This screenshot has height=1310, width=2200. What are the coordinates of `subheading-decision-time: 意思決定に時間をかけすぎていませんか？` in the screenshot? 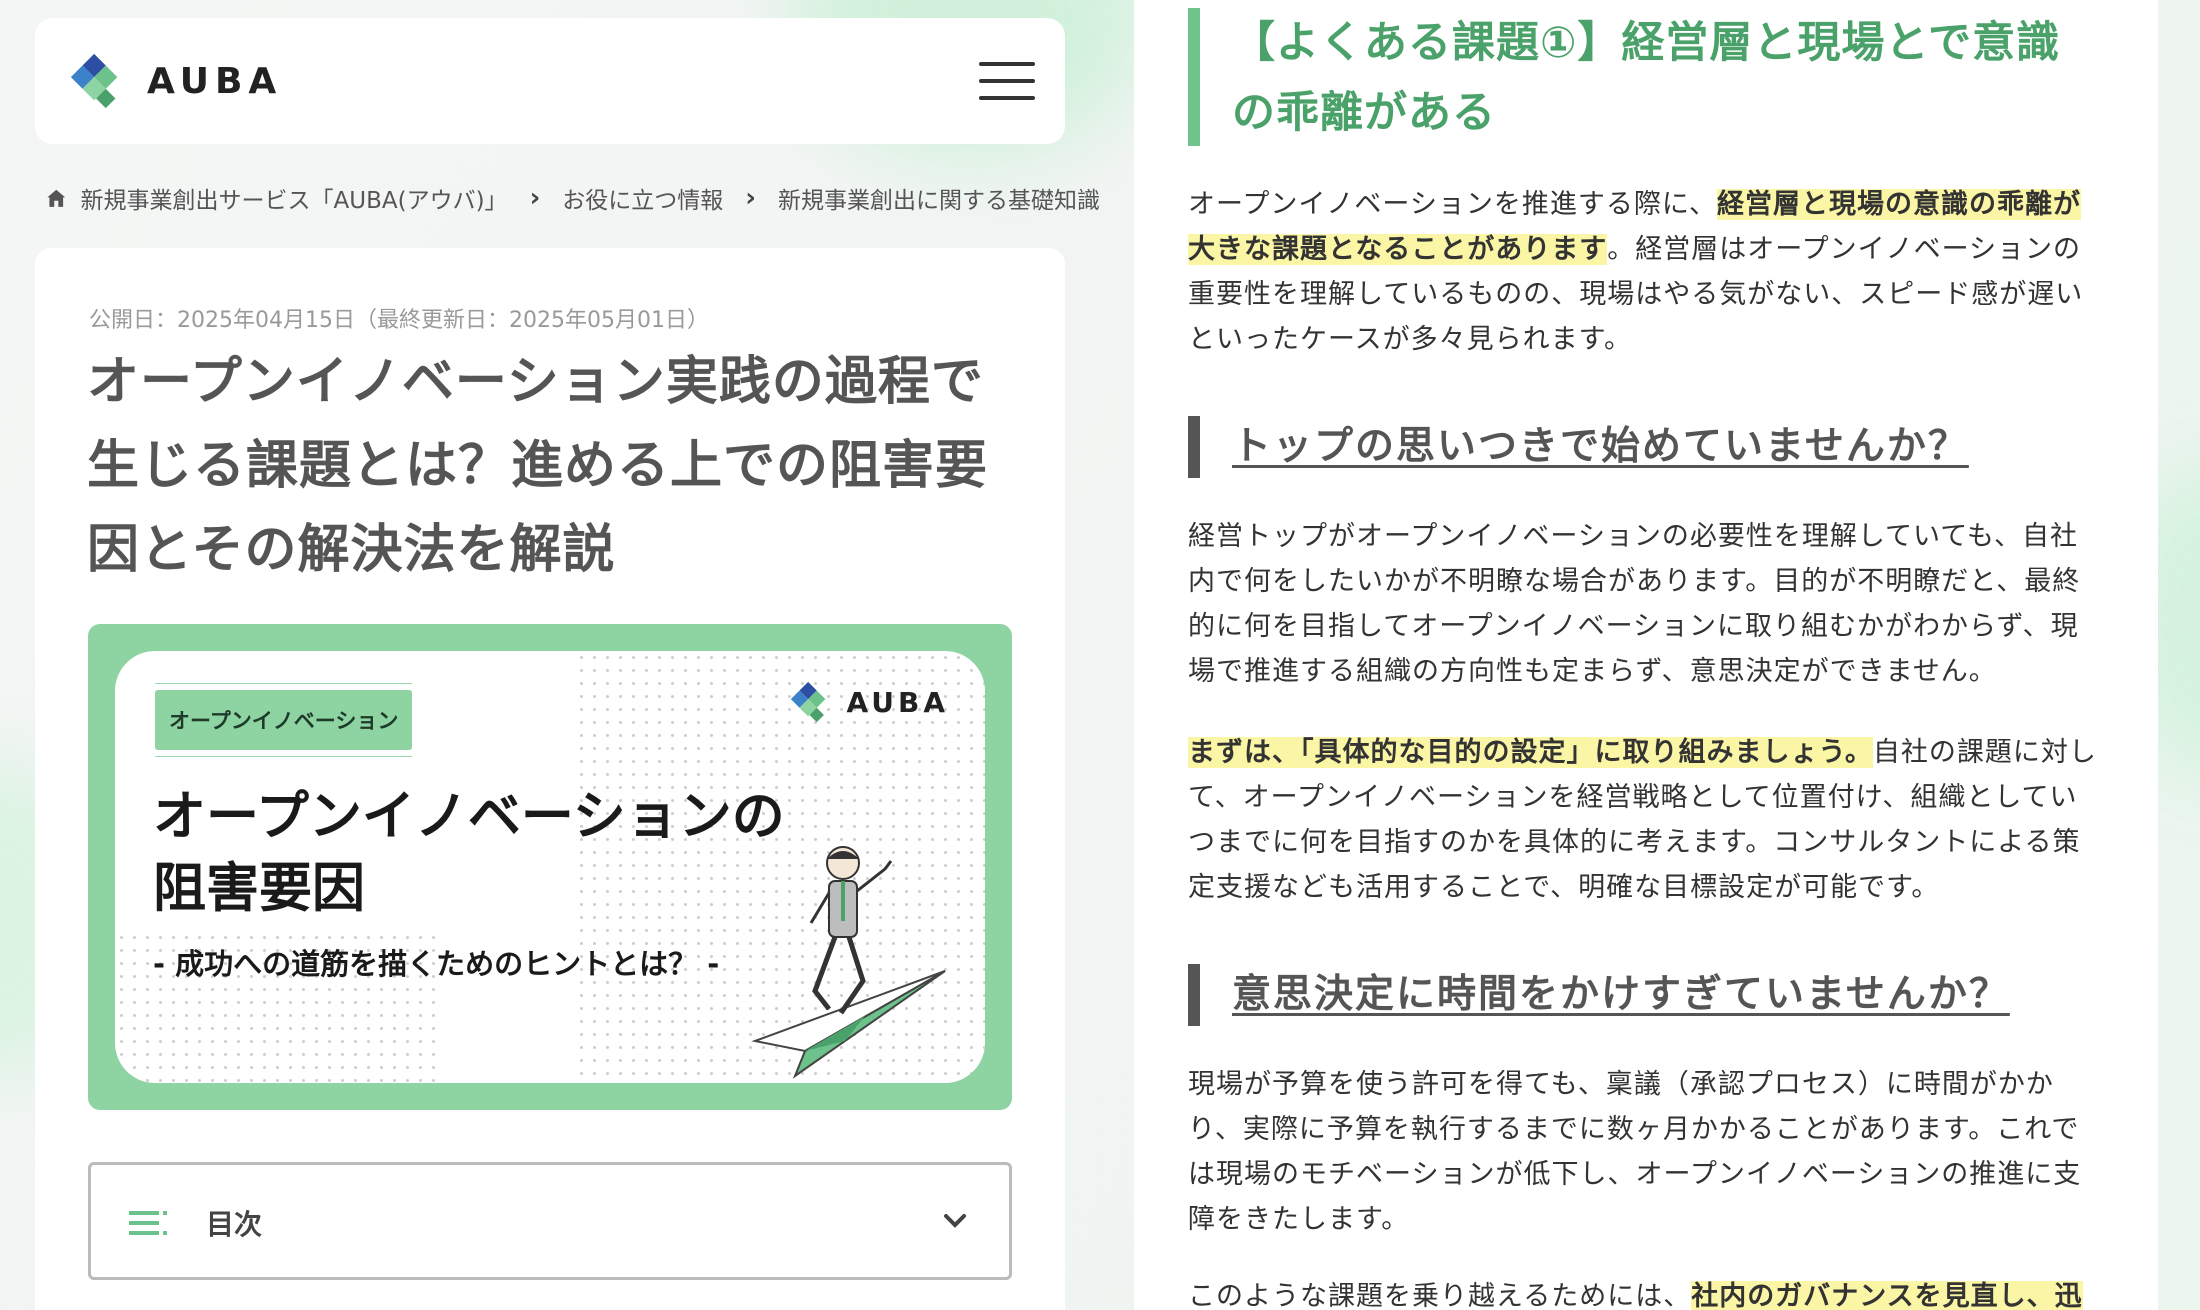 It's located at (1643, 995).